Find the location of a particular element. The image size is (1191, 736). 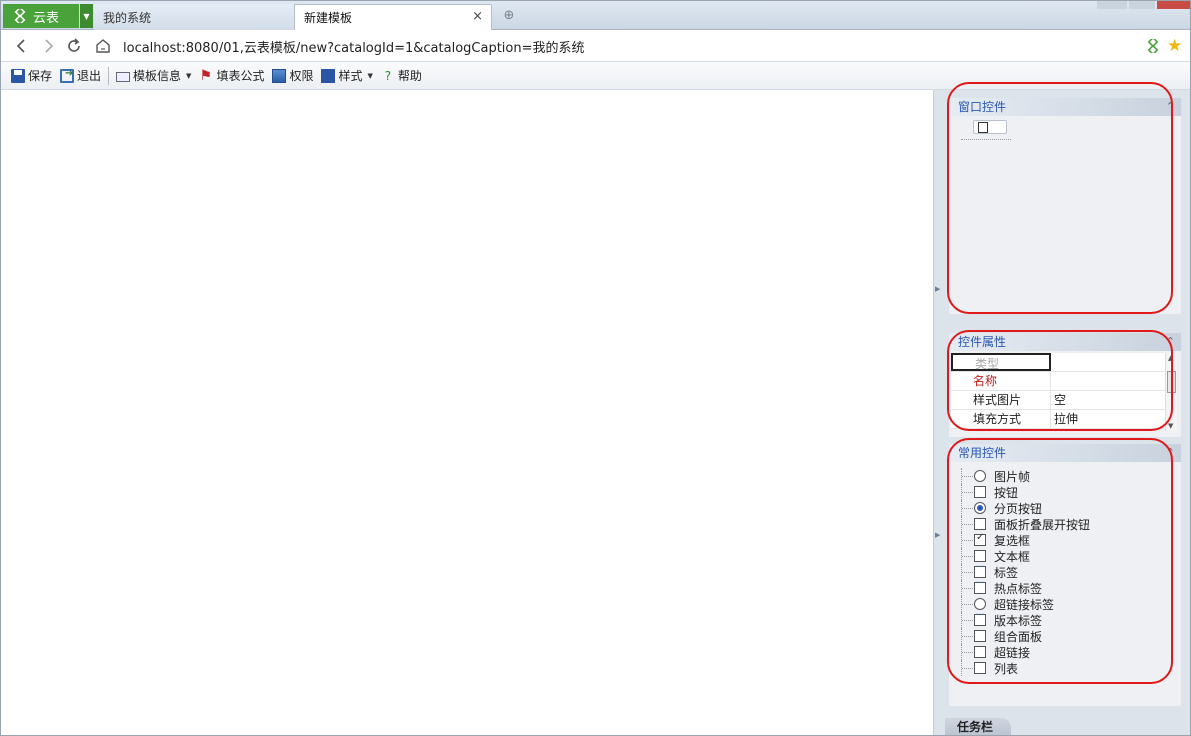

maximize-button is located at coordinates (1142, 5).